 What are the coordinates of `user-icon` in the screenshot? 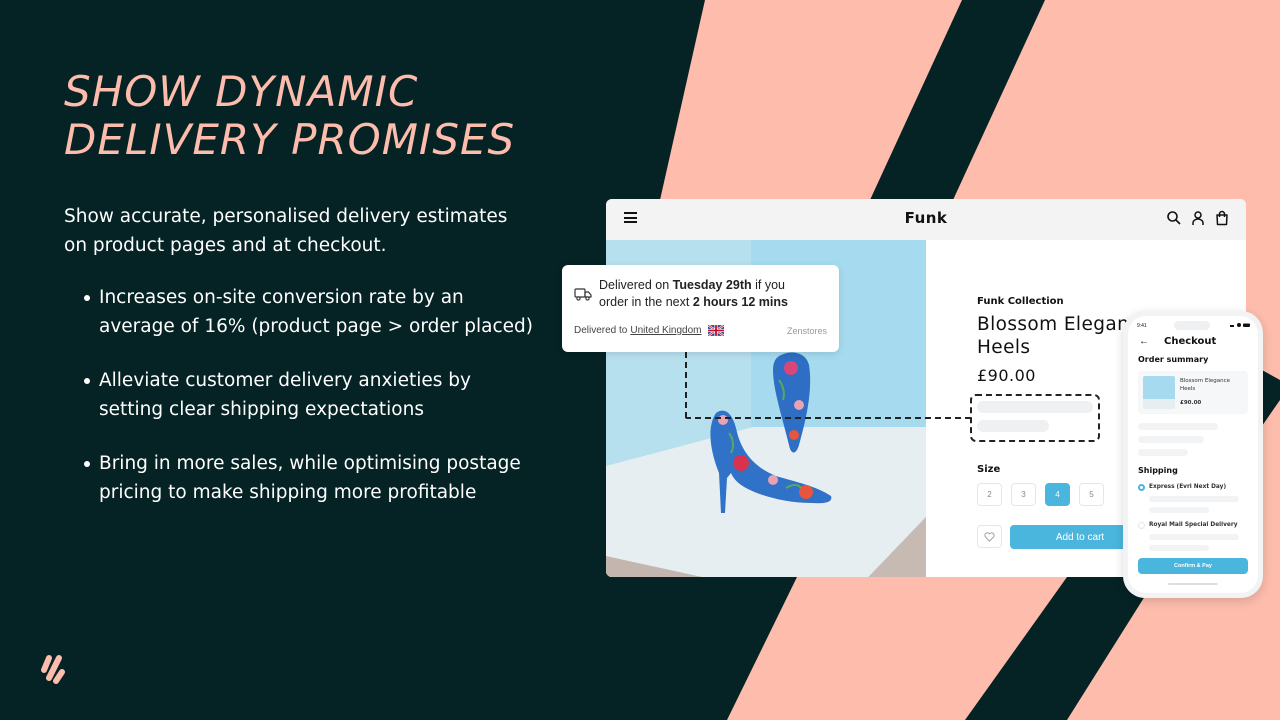 It's located at (1198, 218).